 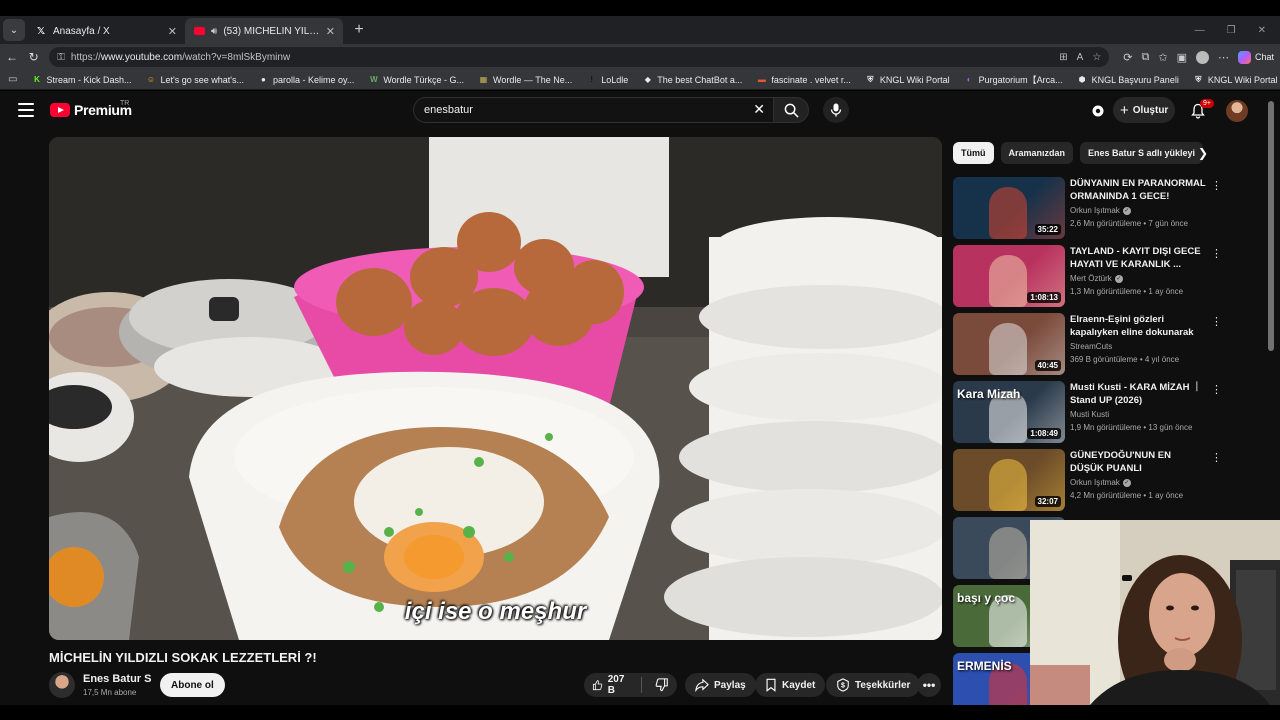 I want to click on search-input: enesbatur ✕, so click(x=593, y=110).